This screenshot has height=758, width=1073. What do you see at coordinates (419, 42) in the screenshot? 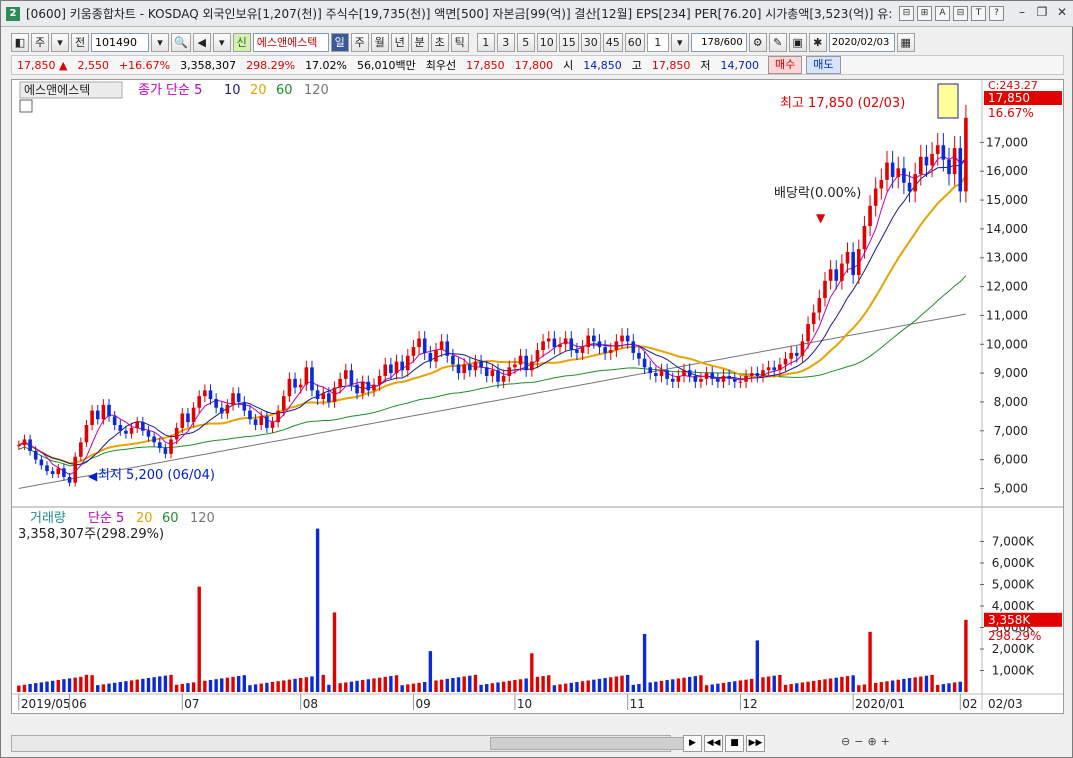
I see `period-minute-tab: 분` at bounding box center [419, 42].